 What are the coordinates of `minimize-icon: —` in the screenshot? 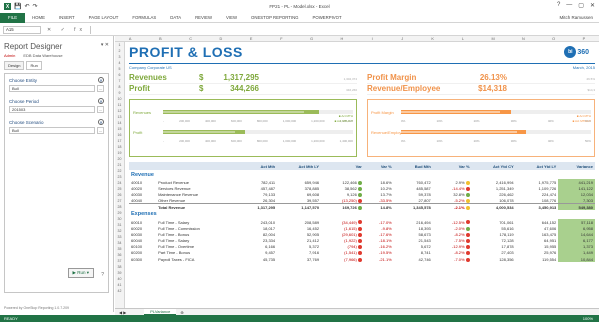 It's located at (569, 5).